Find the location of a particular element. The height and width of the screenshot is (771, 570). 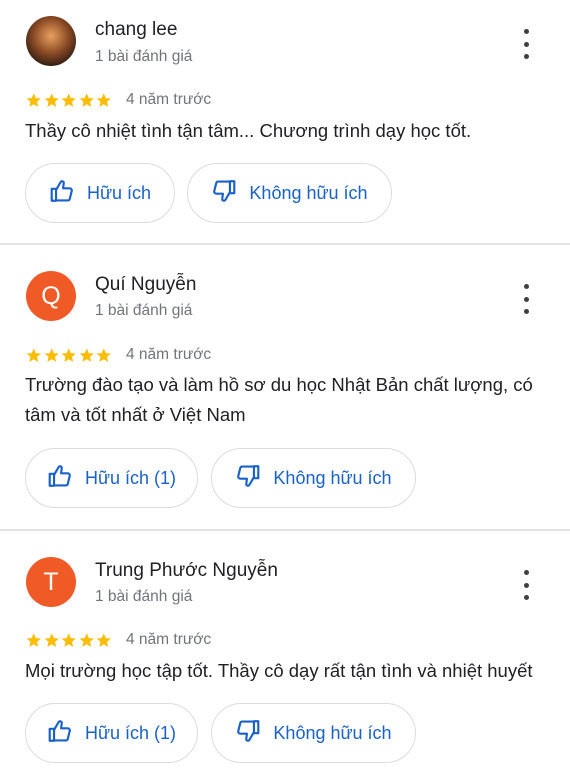

avatar: T is located at coordinates (51, 582).